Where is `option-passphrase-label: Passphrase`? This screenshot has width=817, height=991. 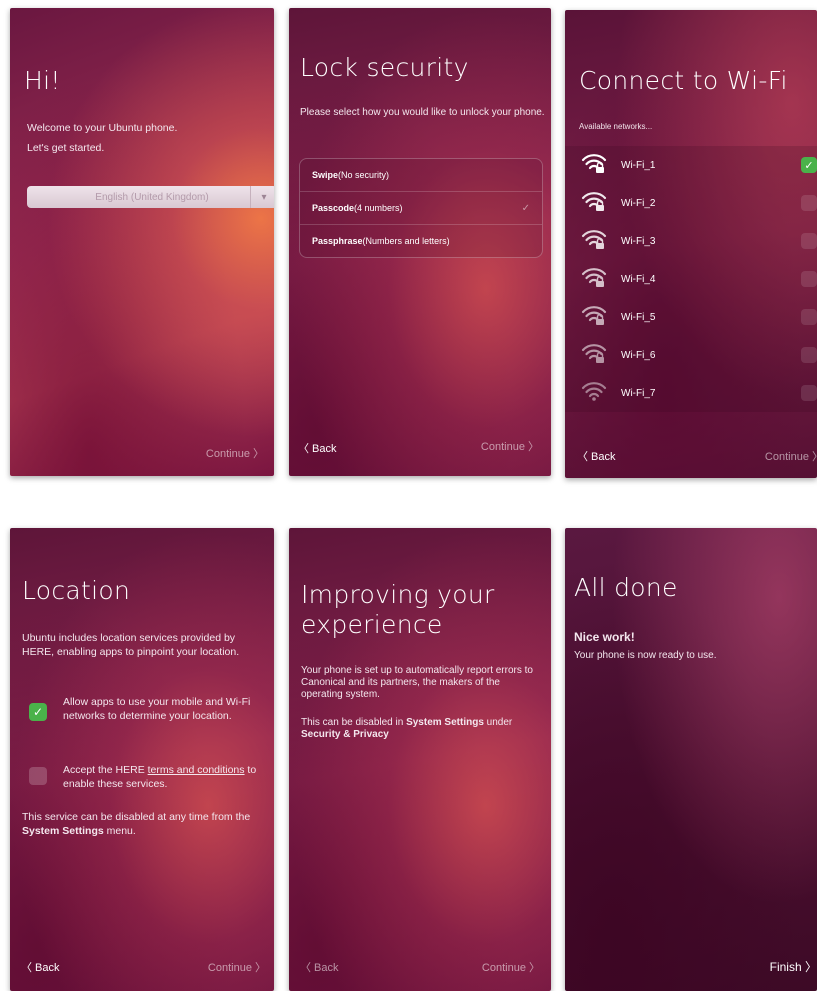 option-passphrase-label: Passphrase is located at coordinates (337, 241).